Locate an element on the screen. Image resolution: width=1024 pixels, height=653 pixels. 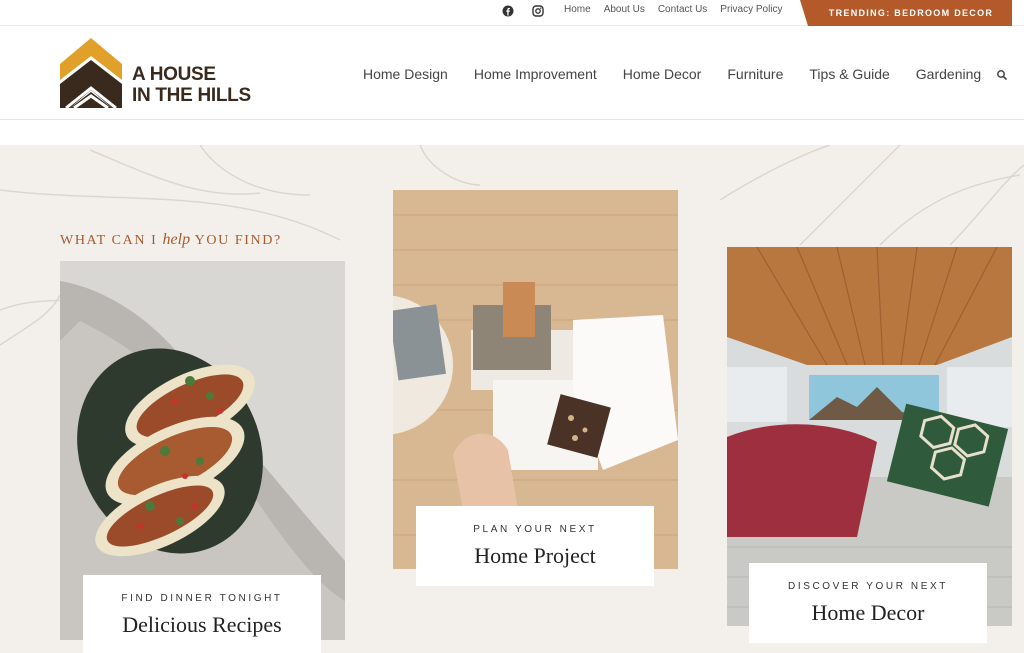
facebook-icon is located at coordinates (508, 11).